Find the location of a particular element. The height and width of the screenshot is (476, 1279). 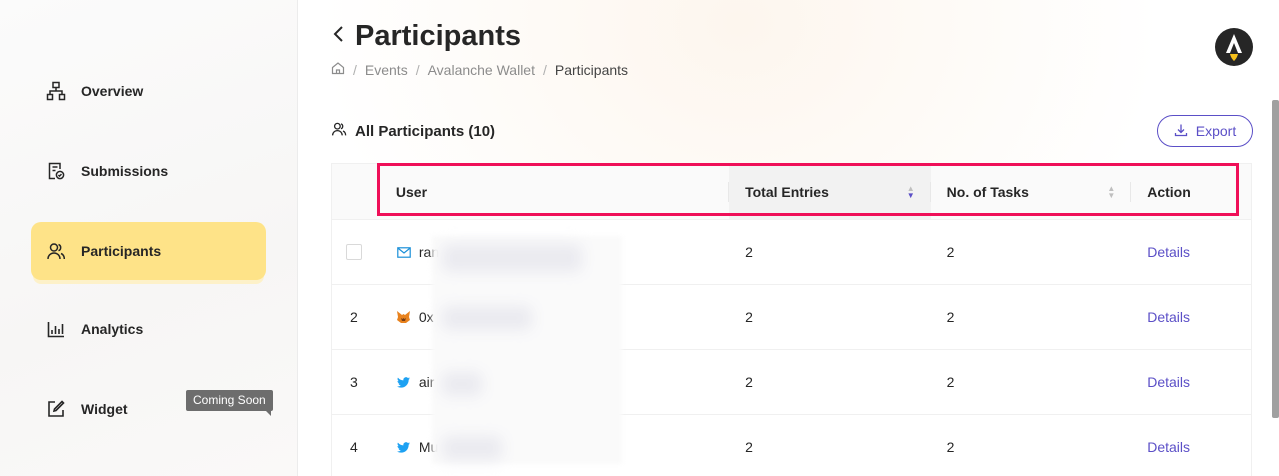

document-check-icon is located at coordinates (56, 171).